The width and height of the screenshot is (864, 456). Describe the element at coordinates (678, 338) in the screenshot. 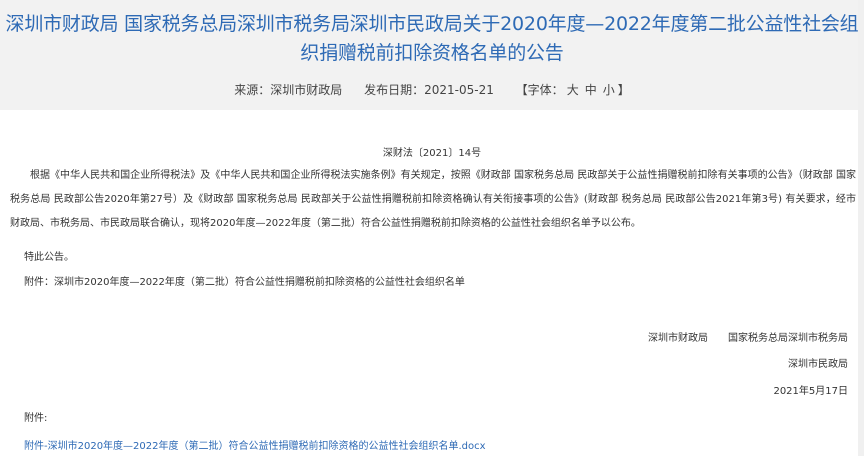

I see `signatory-finance-bureau: 深圳市财政局` at that location.